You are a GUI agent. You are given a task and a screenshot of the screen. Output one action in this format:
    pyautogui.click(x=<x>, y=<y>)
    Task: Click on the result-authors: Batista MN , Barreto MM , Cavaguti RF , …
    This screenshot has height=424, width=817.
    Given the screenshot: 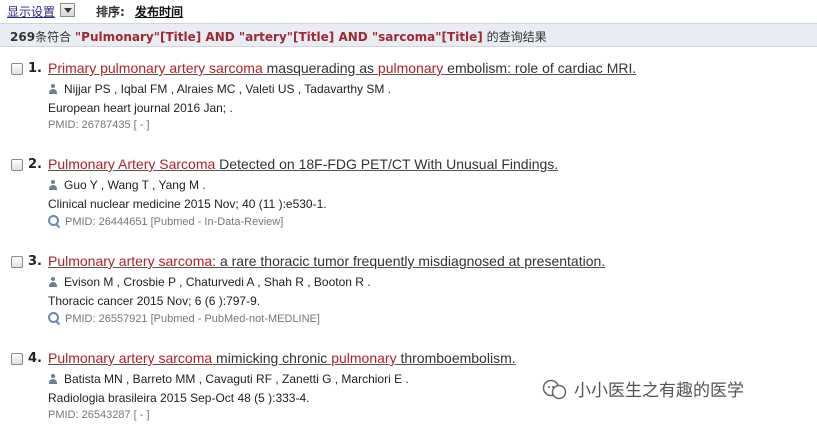 What is the action you would take?
    pyautogui.click(x=228, y=379)
    